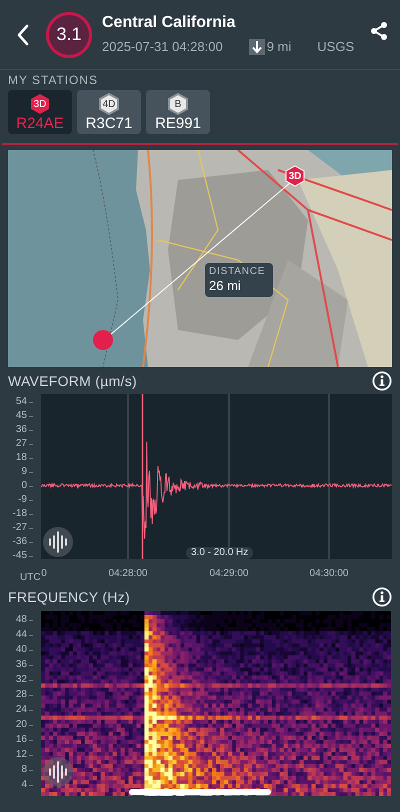  I want to click on axis-tick-label: 28, so click(21, 695).